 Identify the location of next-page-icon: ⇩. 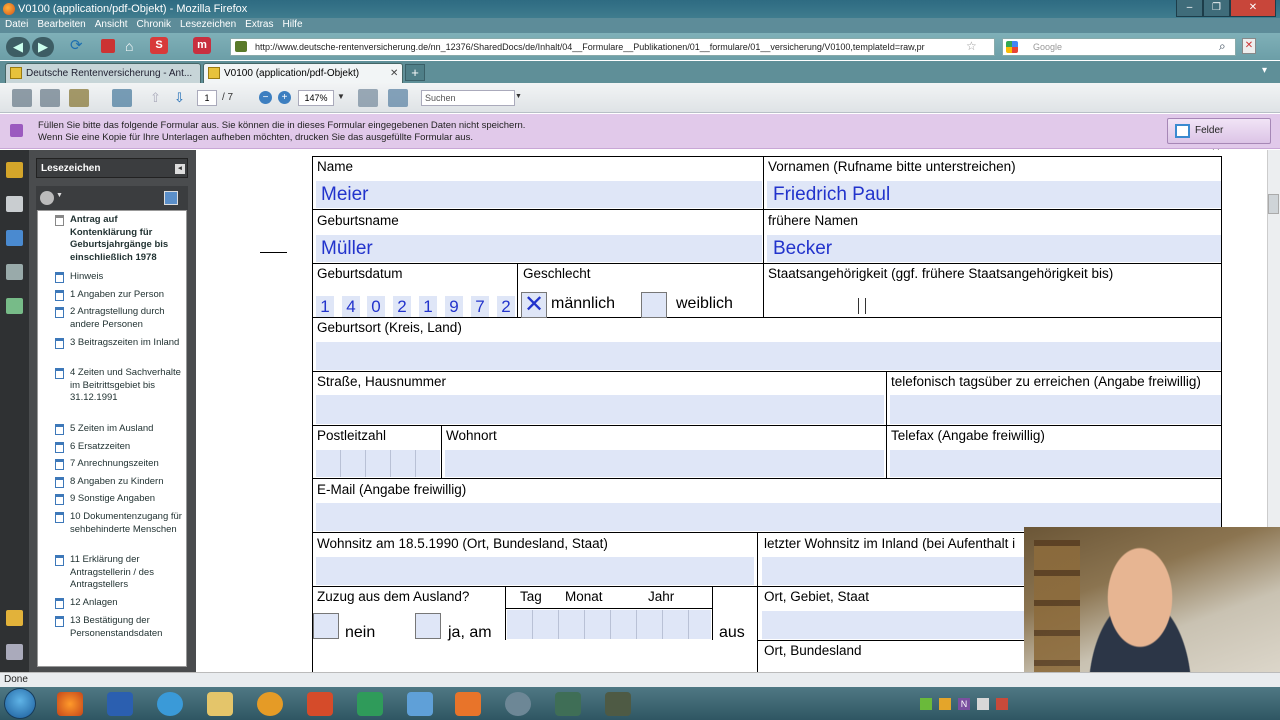
(179, 98).